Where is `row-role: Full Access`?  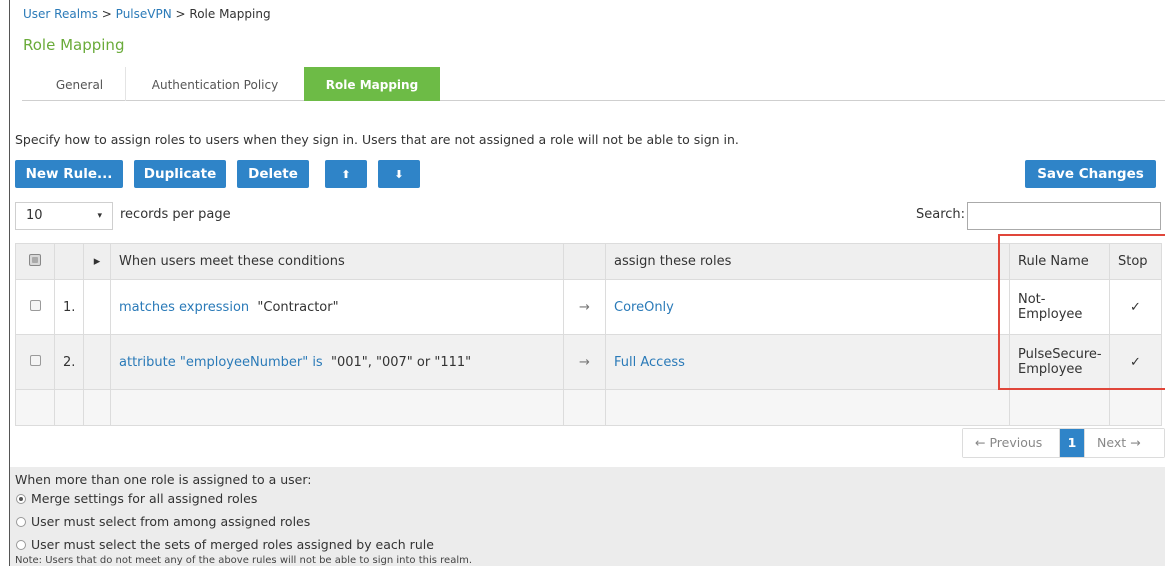 row-role: Full Access is located at coordinates (807, 362).